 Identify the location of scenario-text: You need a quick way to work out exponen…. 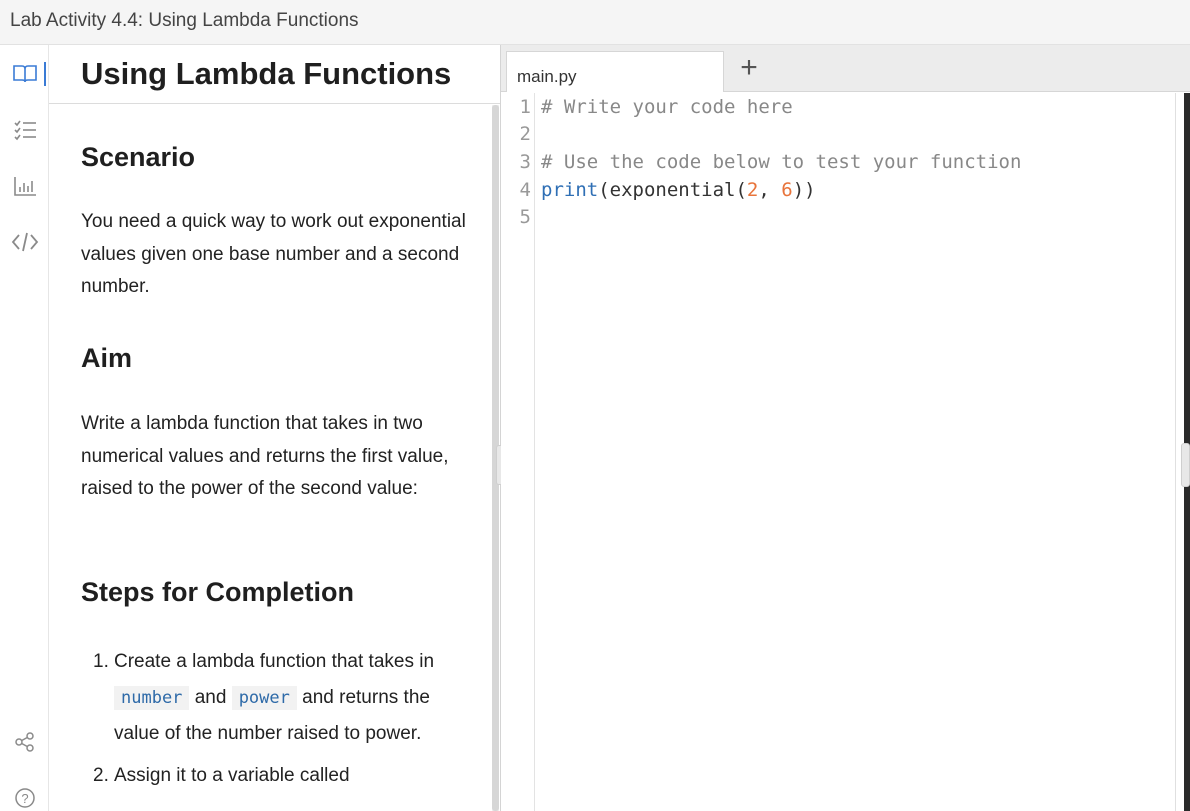
(273, 254).